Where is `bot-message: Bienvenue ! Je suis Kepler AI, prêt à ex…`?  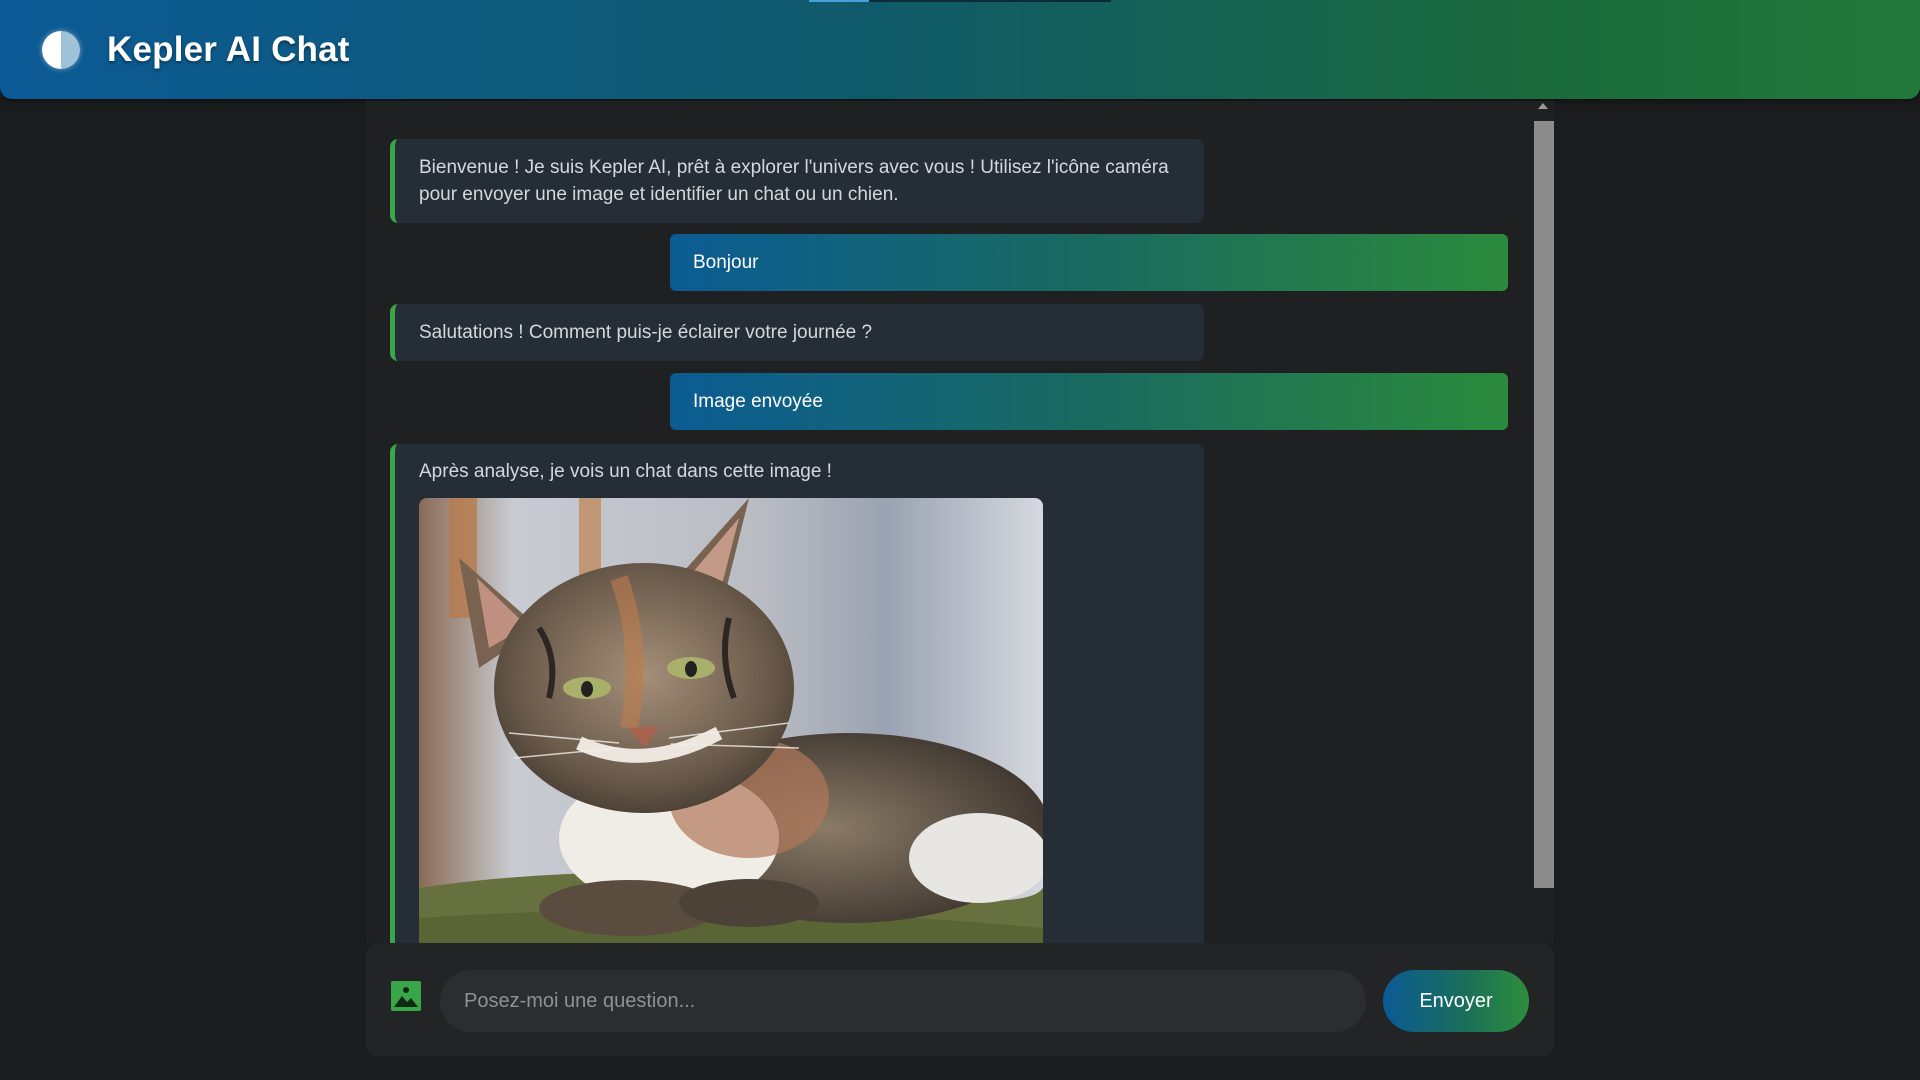
bot-message: Bienvenue ! Je suis Kepler AI, prêt à ex… is located at coordinates (797, 181).